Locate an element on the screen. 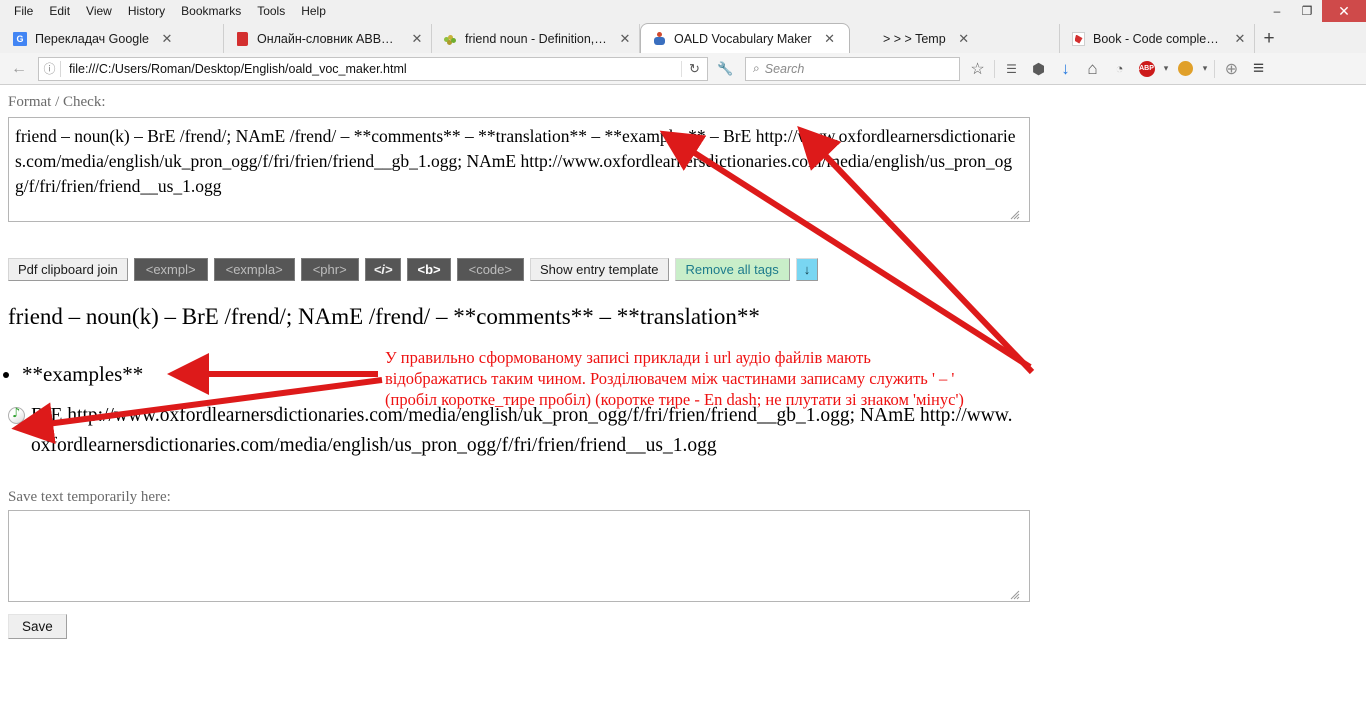  reading-list-icon: ☰ is located at coordinates (1011, 69).